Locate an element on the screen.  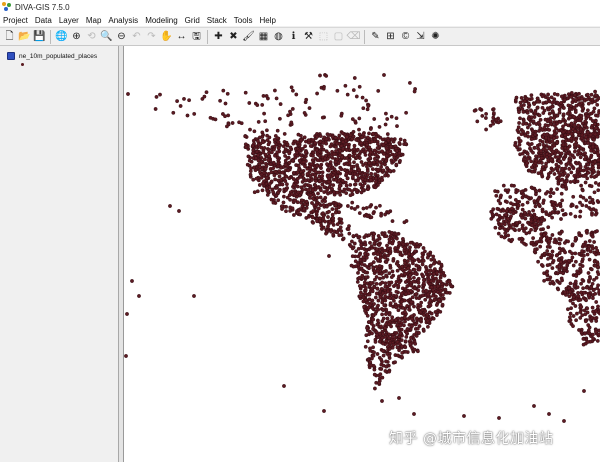
zoom-out-icon: ⊖ is located at coordinates (121, 36).